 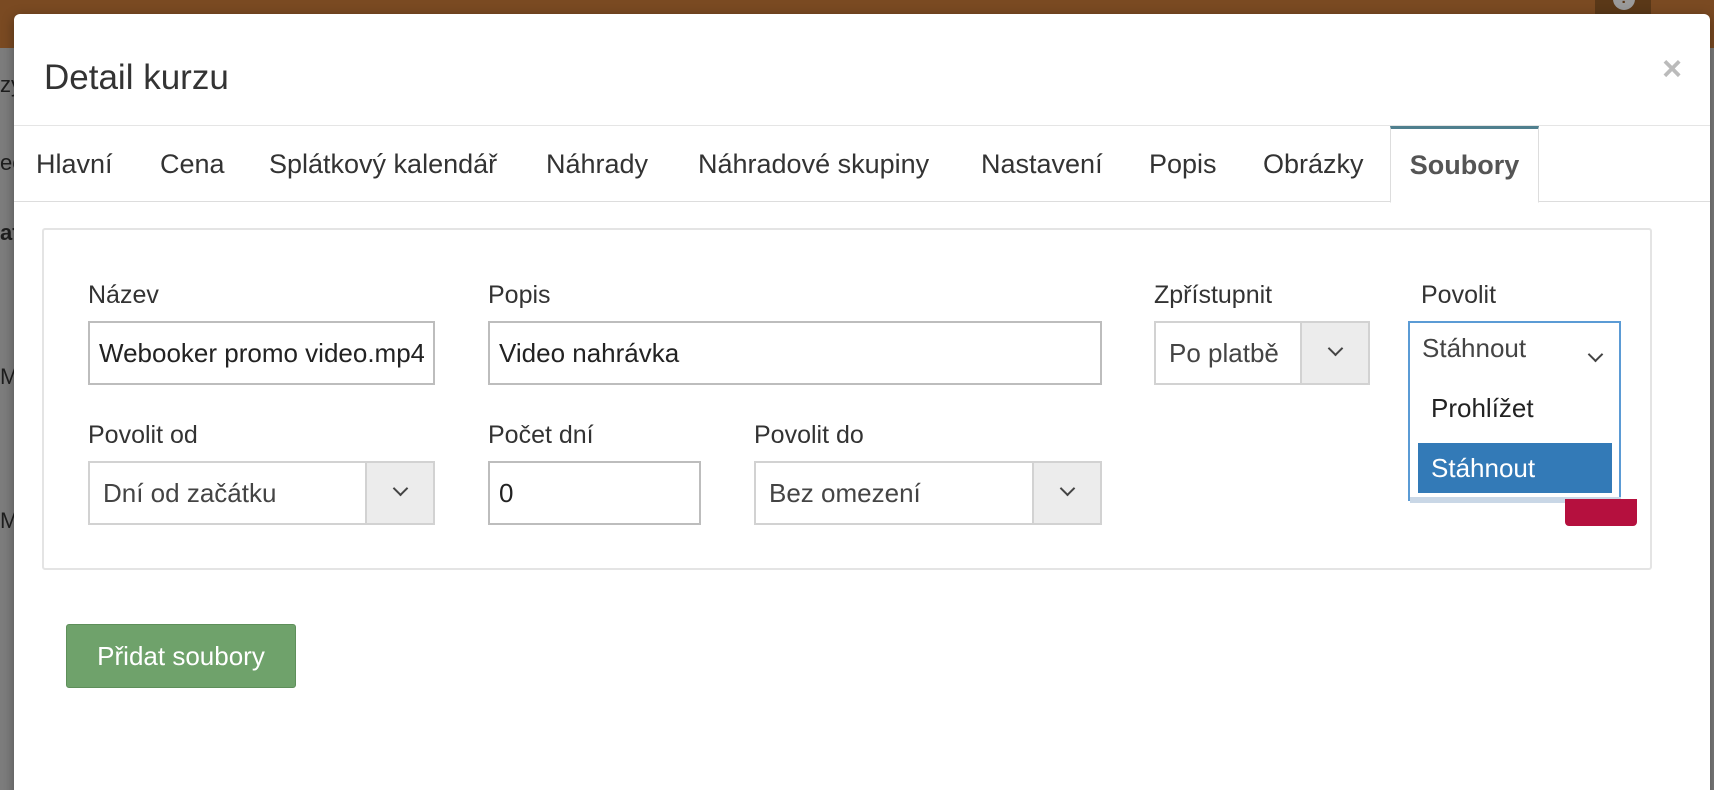 What do you see at coordinates (1515, 468) in the screenshot?
I see `option-stahnout: Stáhnout` at bounding box center [1515, 468].